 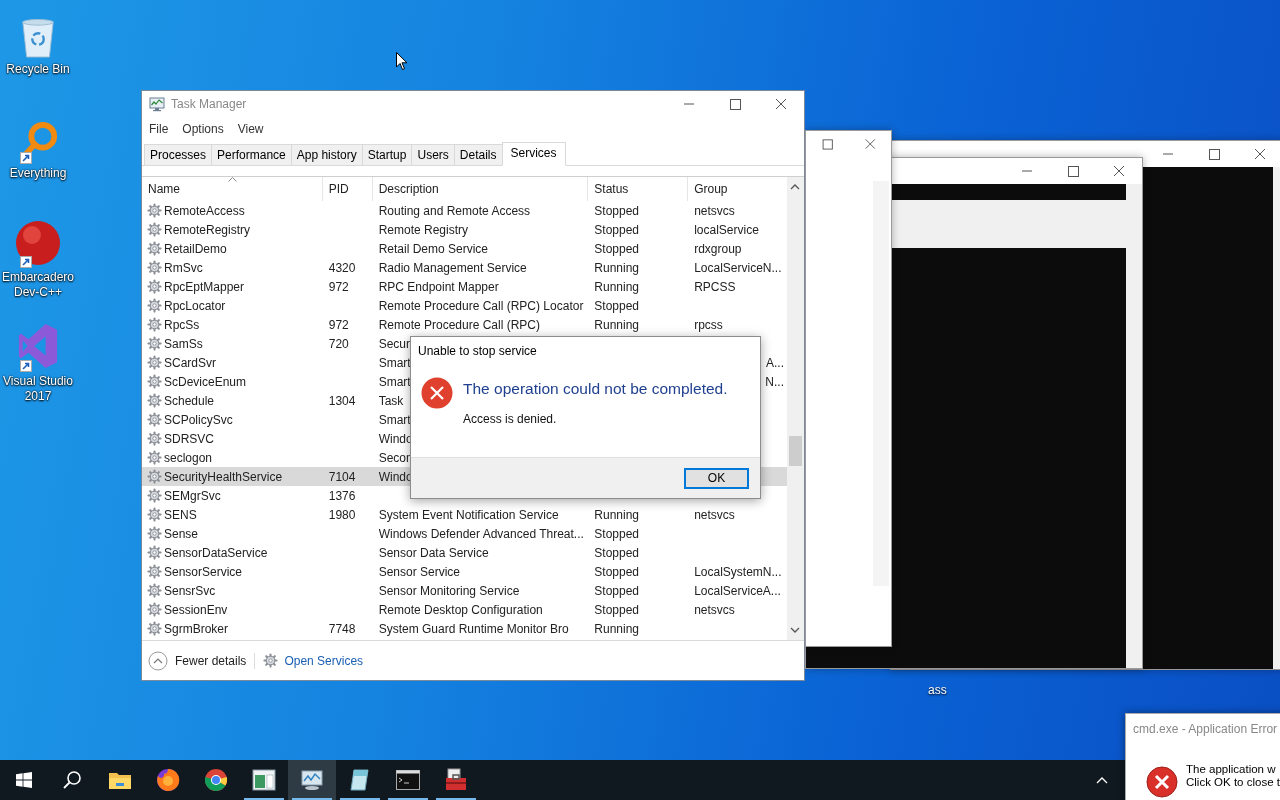 I want to click on service-name: Schedule, so click(x=189, y=400).